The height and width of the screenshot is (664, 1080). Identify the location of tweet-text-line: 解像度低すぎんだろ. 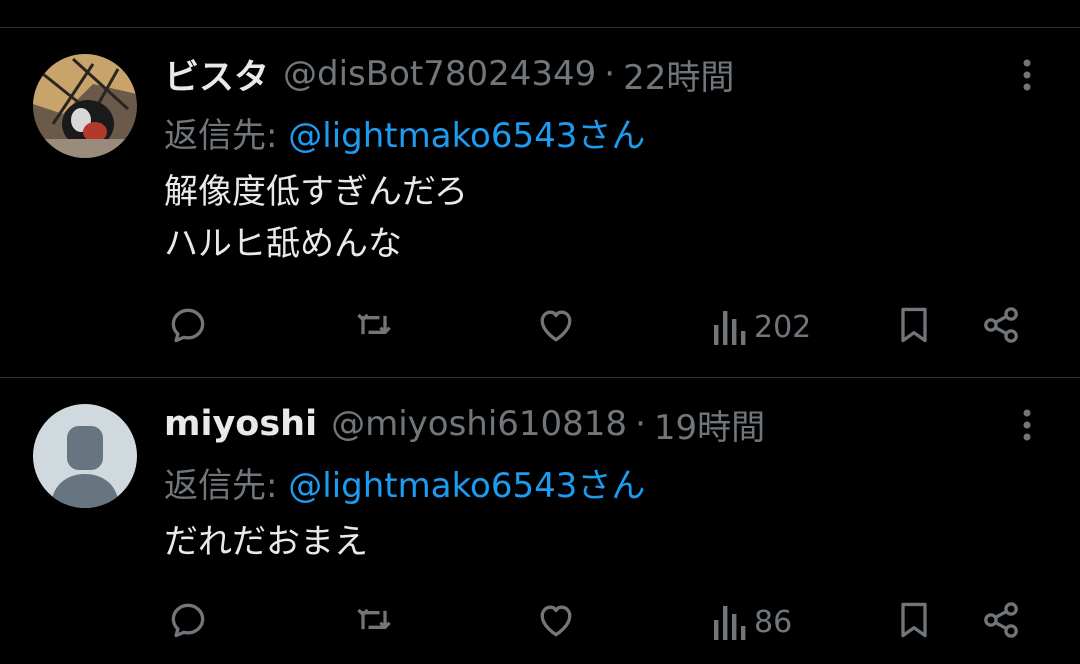
(316, 192).